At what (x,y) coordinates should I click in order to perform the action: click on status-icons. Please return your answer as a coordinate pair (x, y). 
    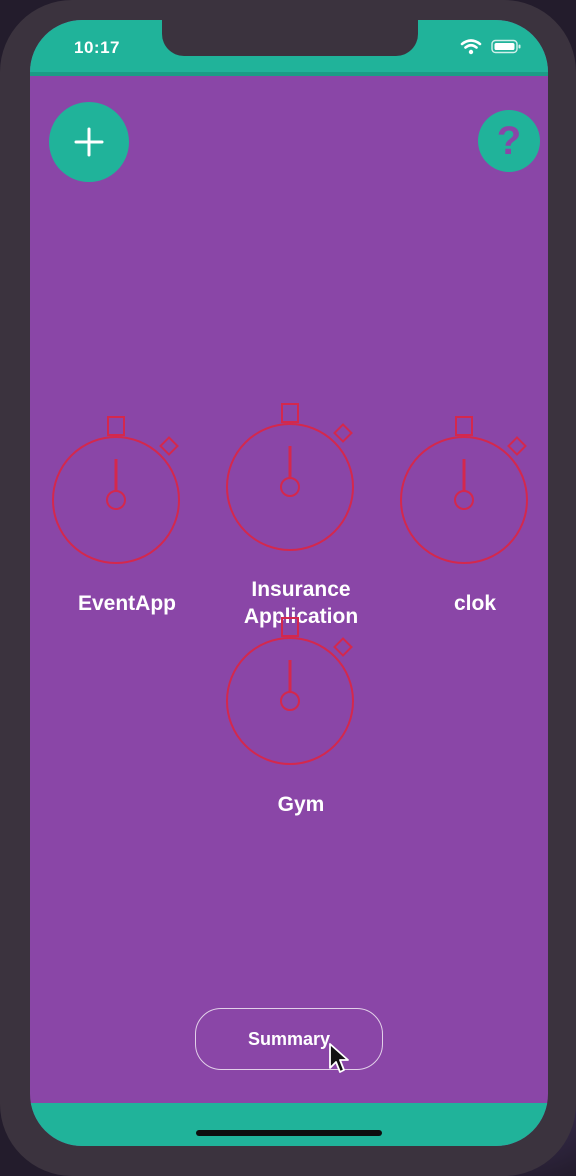
    Looking at the image, I should click on (492, 47).